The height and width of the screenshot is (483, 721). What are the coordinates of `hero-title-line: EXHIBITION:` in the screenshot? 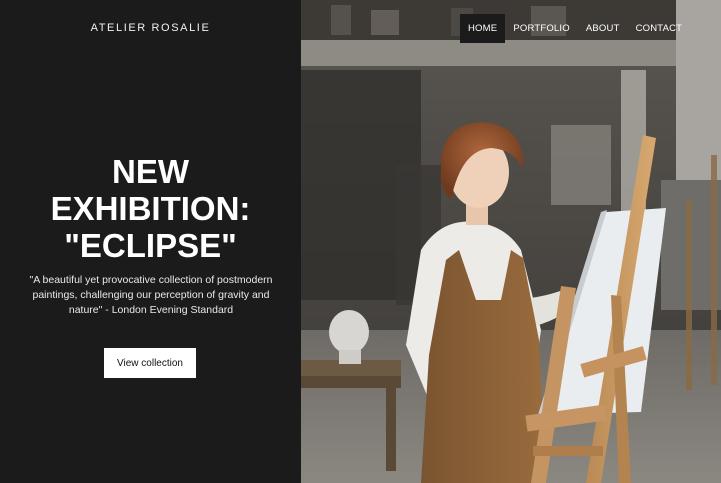 It's located at (150, 208).